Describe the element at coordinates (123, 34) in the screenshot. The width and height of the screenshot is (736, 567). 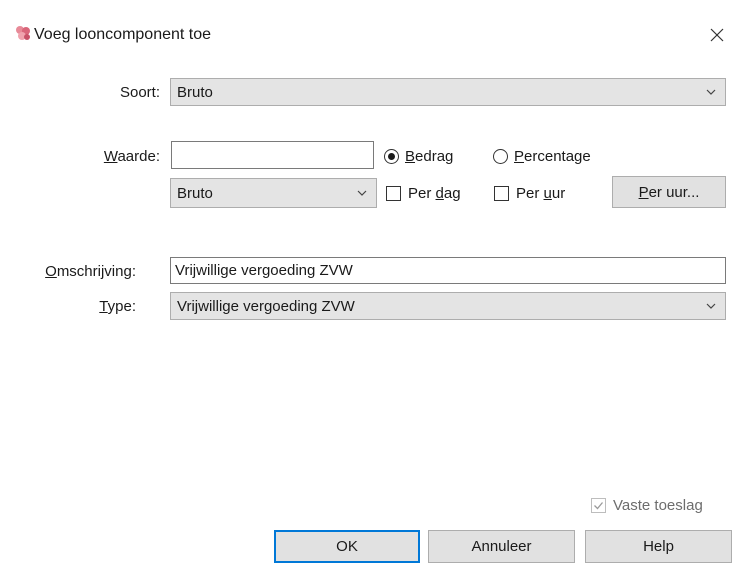
I see `window-title: Voeg looncomponent toe` at that location.